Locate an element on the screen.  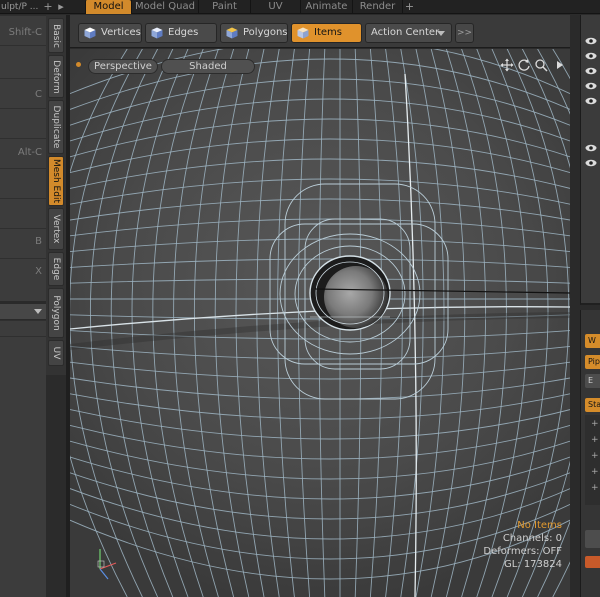
shortcut-label: Alt-C is located at coordinates (29, 152).